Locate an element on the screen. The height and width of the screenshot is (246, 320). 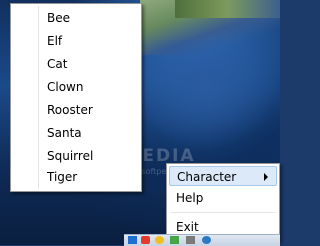
menu-item-label: Tiger is located at coordinates (62, 177).